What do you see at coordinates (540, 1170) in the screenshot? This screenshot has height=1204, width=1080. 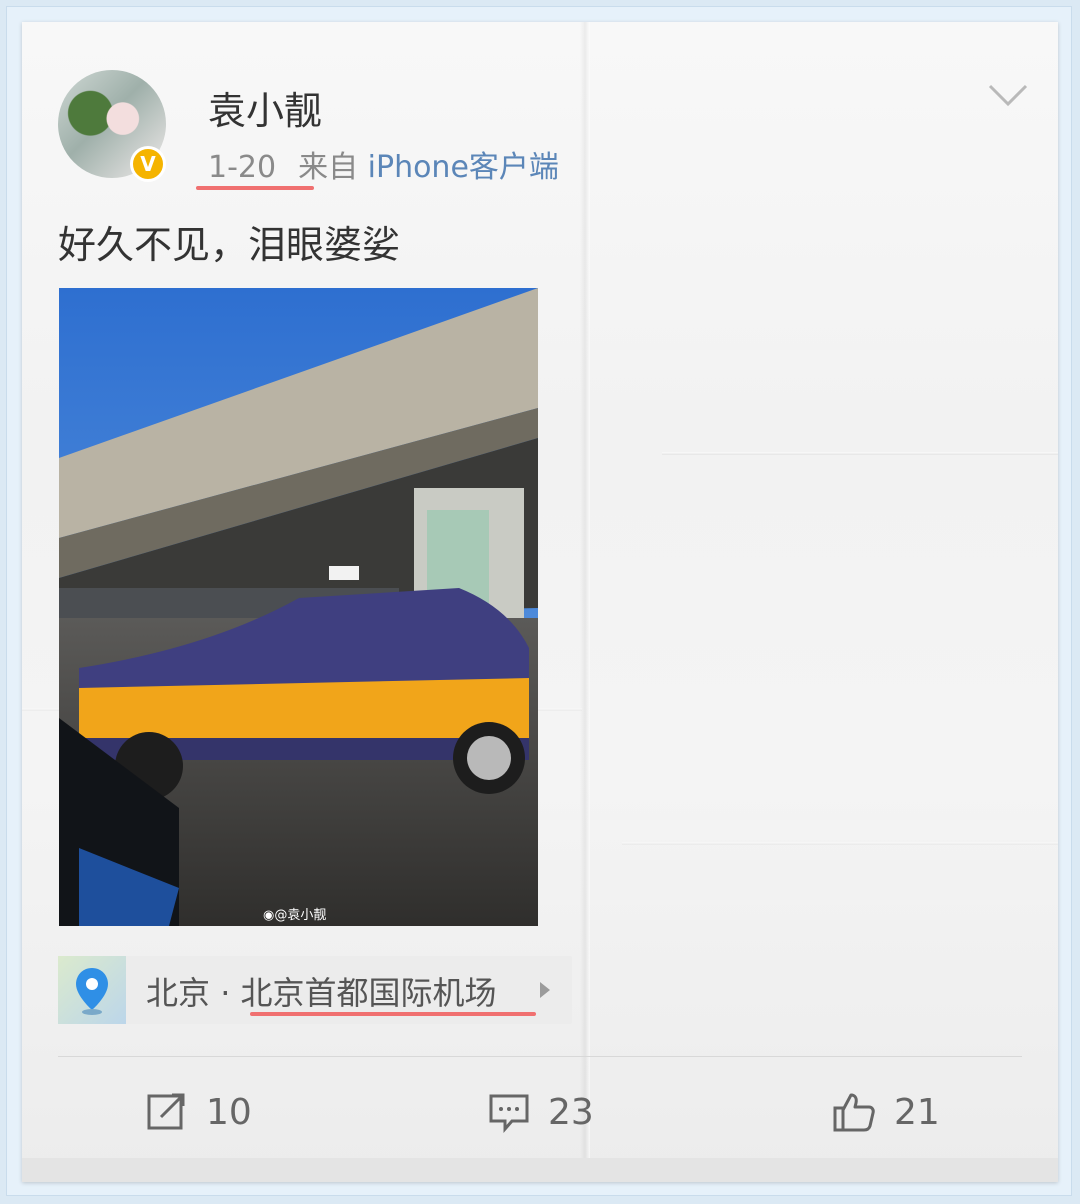 I see `card-bottom-strip` at bounding box center [540, 1170].